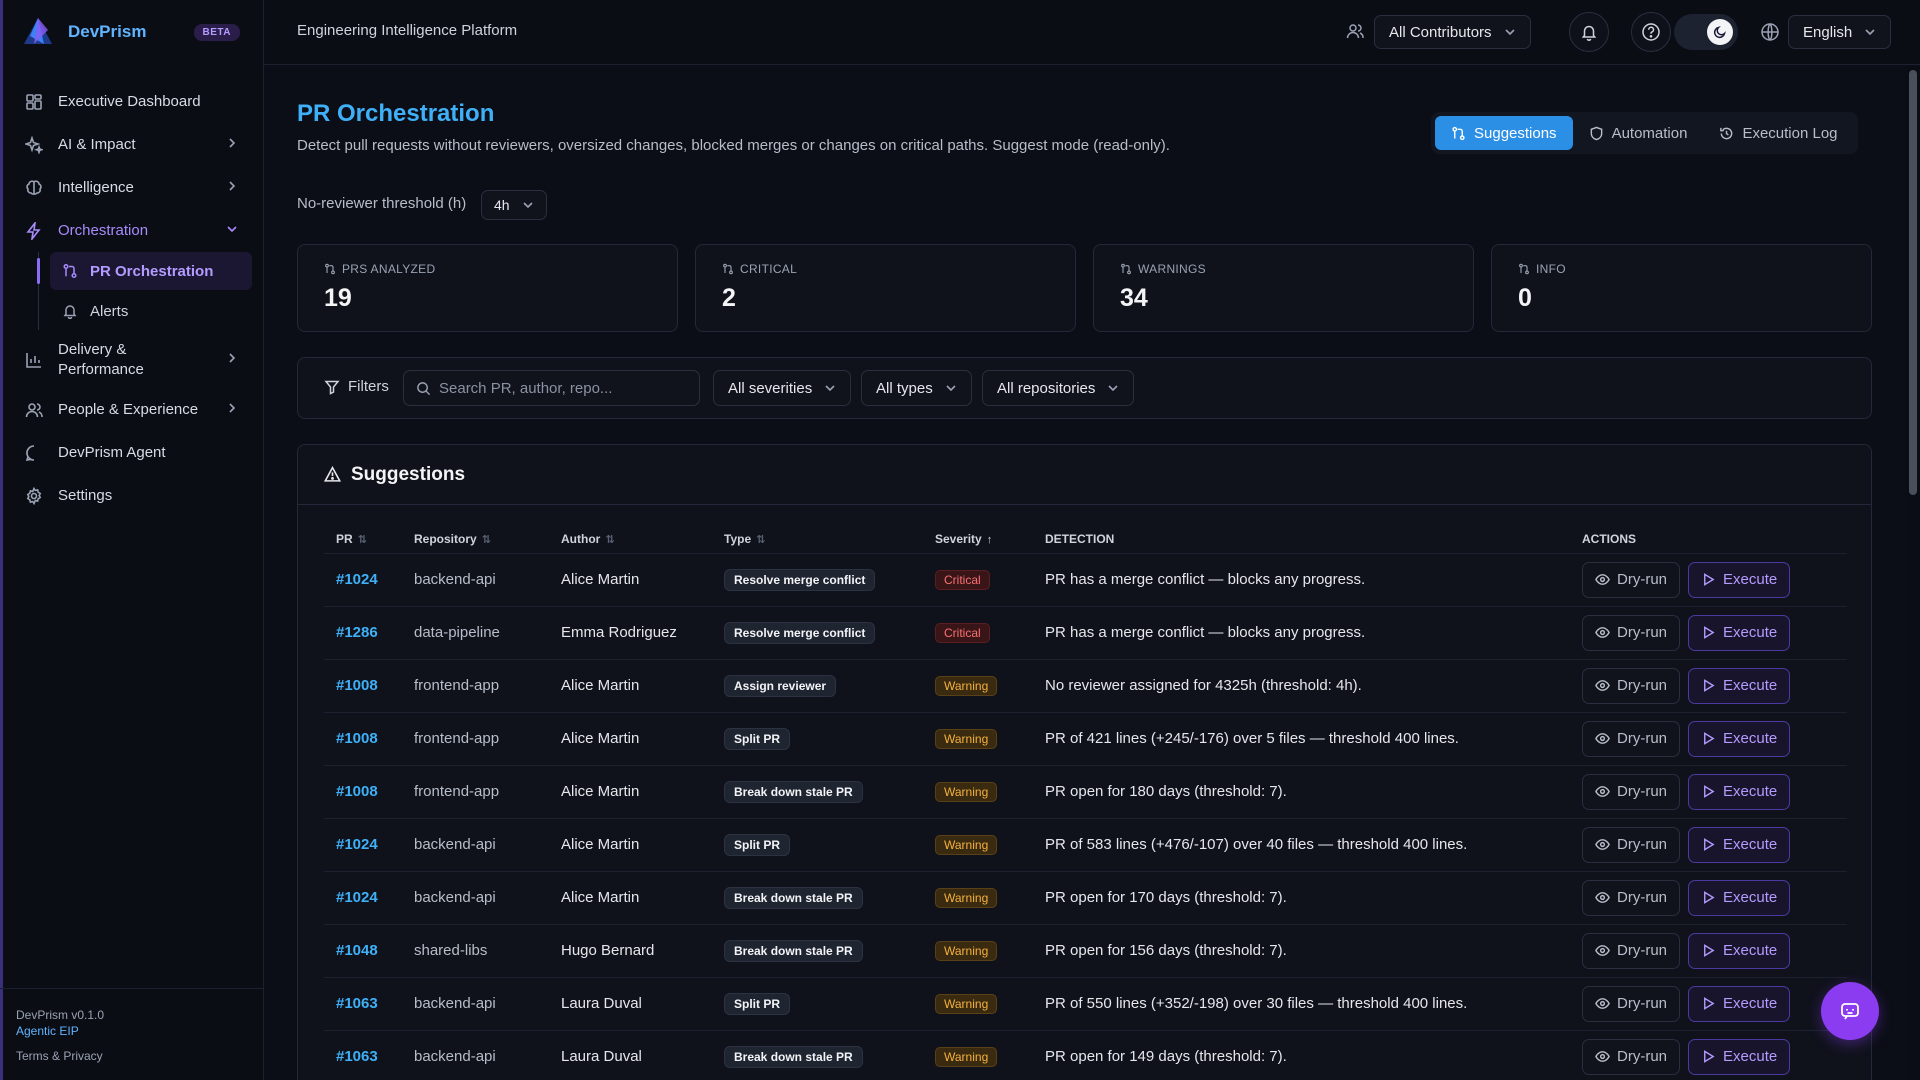  I want to click on sidebar-subitem-alerts: Alerts, so click(151, 311).